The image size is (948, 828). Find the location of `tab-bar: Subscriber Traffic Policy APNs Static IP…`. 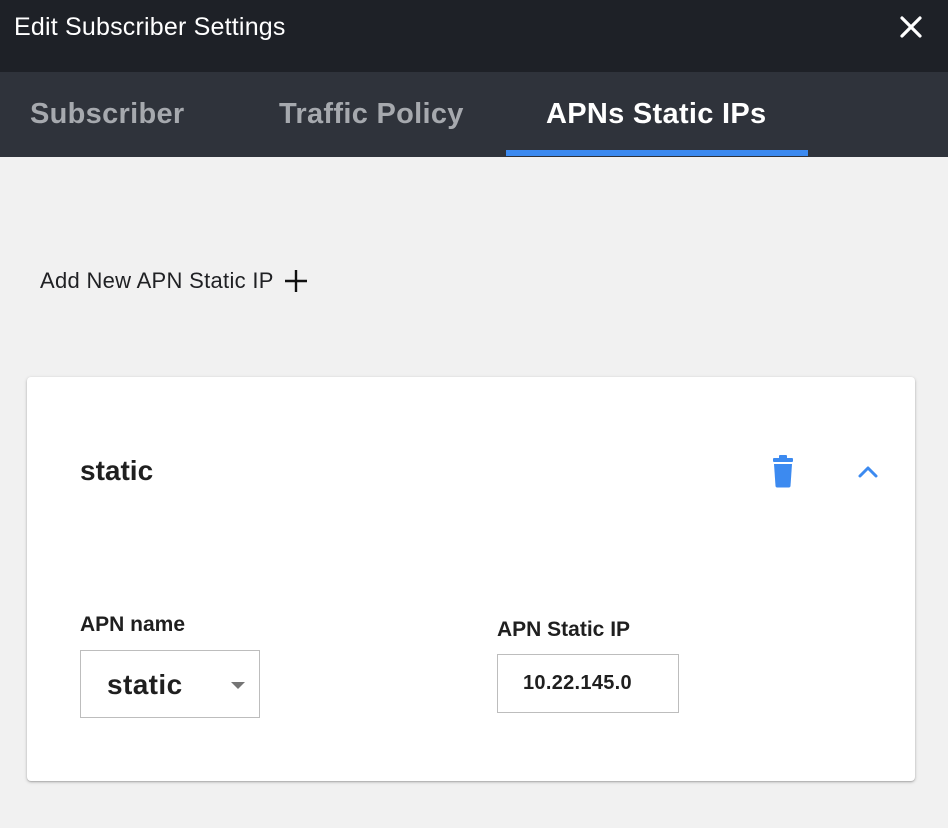

tab-bar: Subscriber Traffic Policy APNs Static IP… is located at coordinates (474, 114).